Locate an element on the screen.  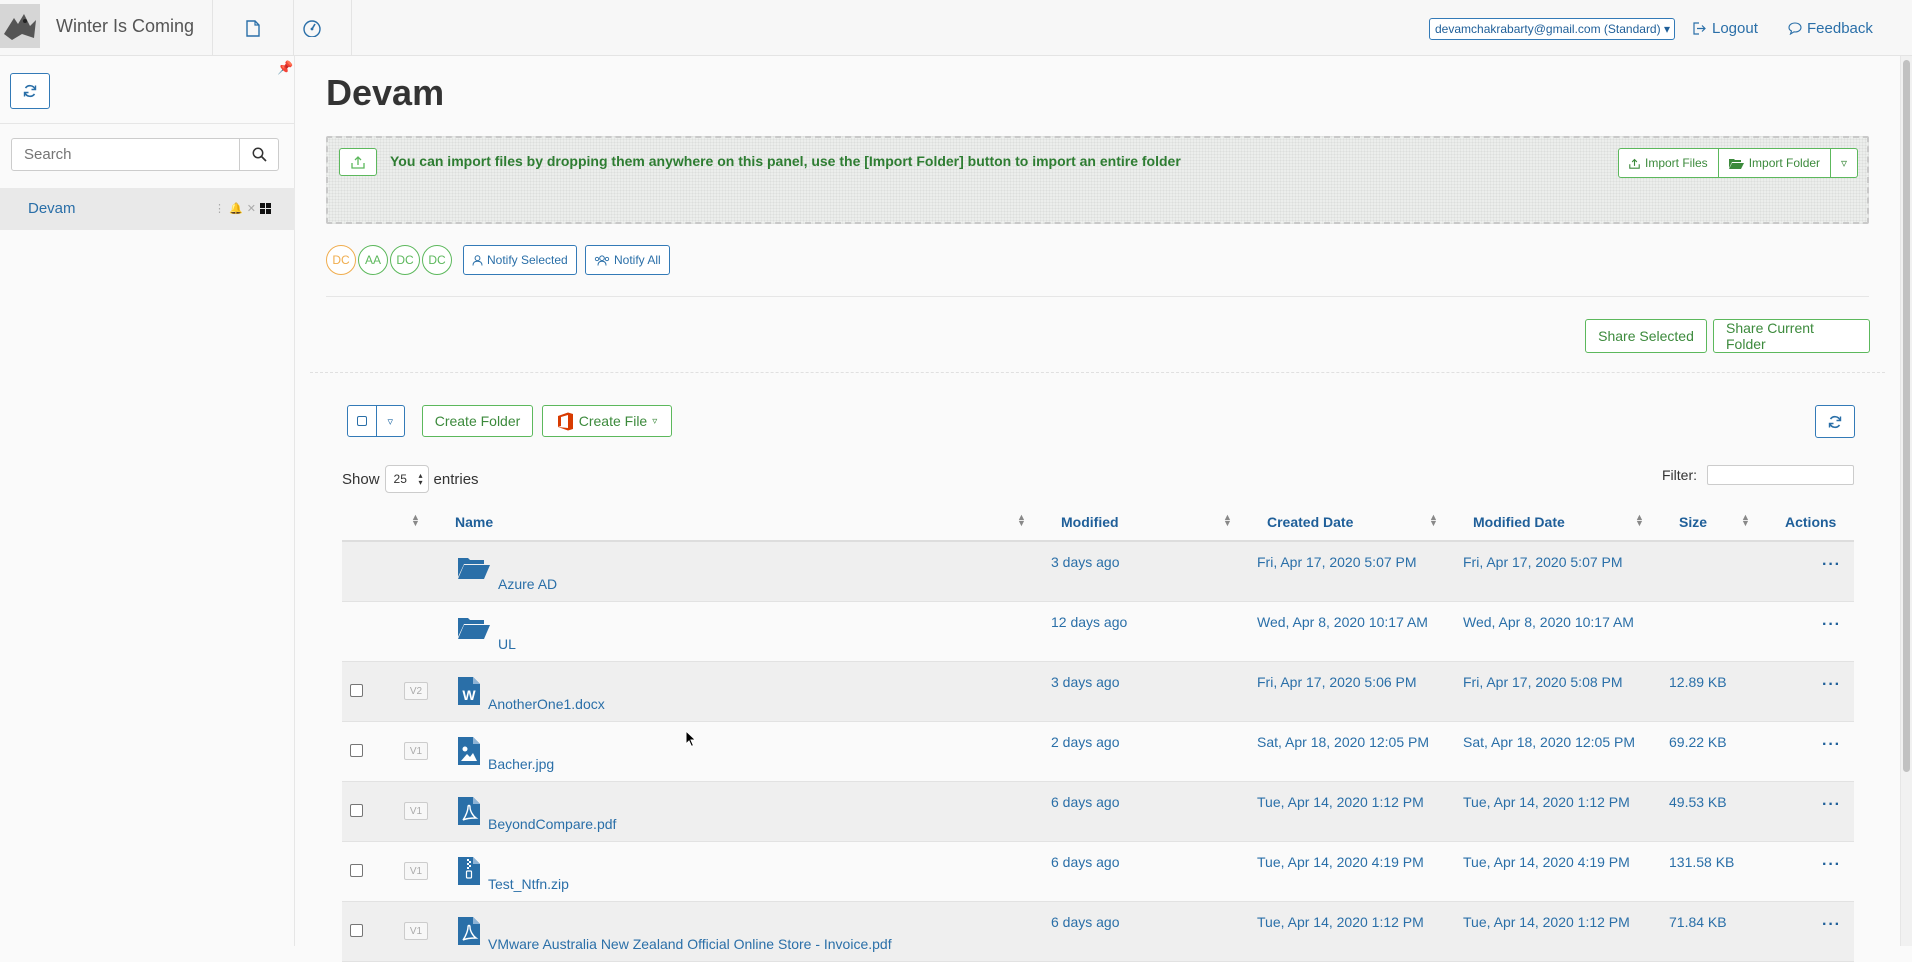
modified-date-cell: Tue, Apr 14, 2020 1:12 PM is located at coordinates (1546, 922).